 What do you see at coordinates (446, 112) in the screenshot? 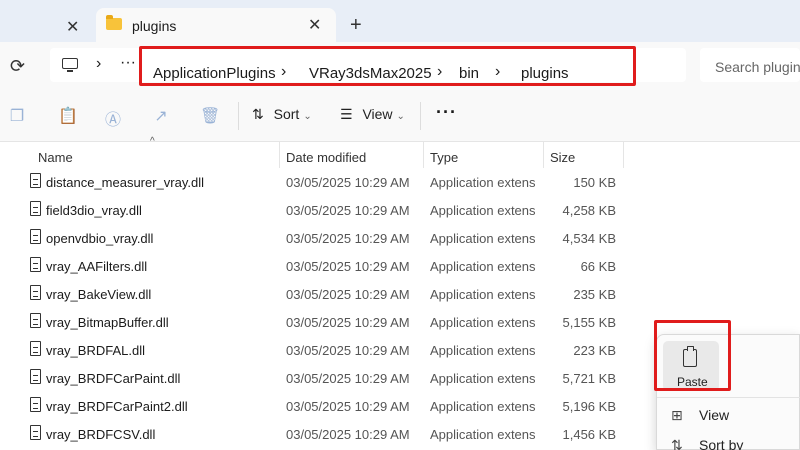
I see `more-options-button: ···` at bounding box center [446, 112].